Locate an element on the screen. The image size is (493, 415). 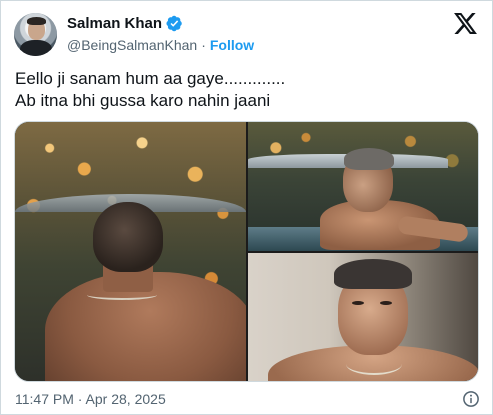
author-handle-row: @BeingSalmanKhan · Follow is located at coordinates (160, 45).